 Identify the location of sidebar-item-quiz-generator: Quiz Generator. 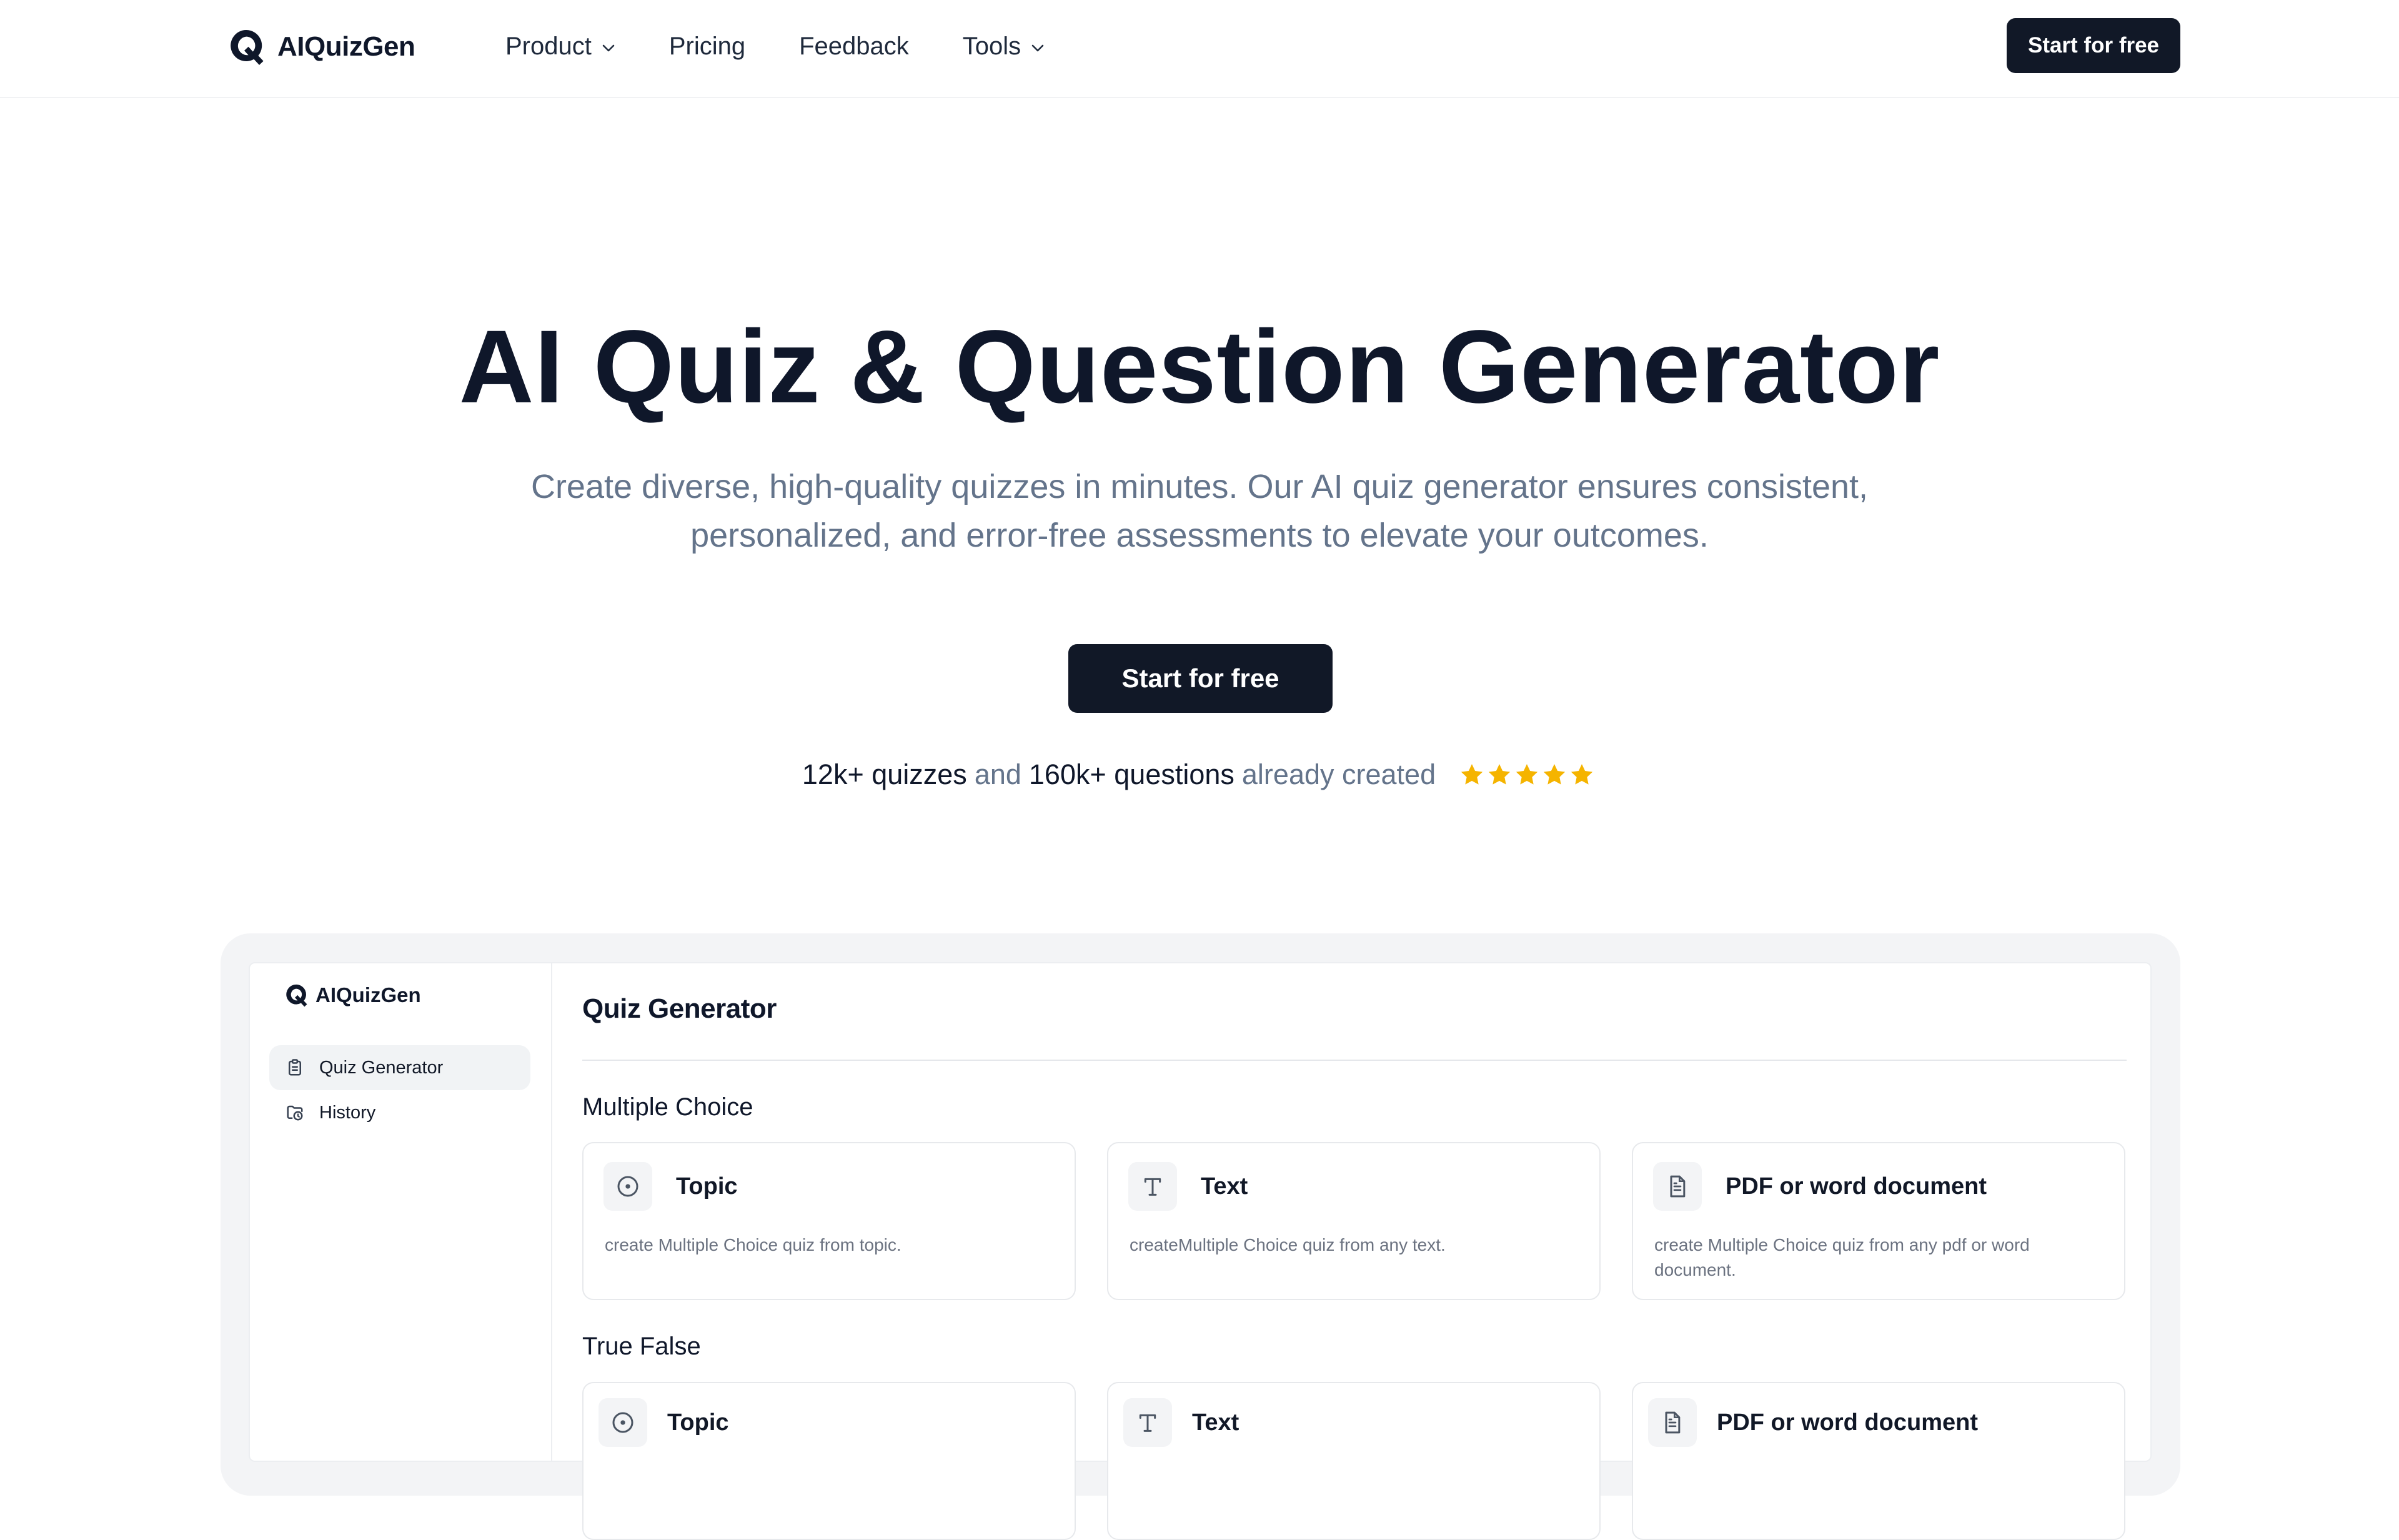
(399, 1067).